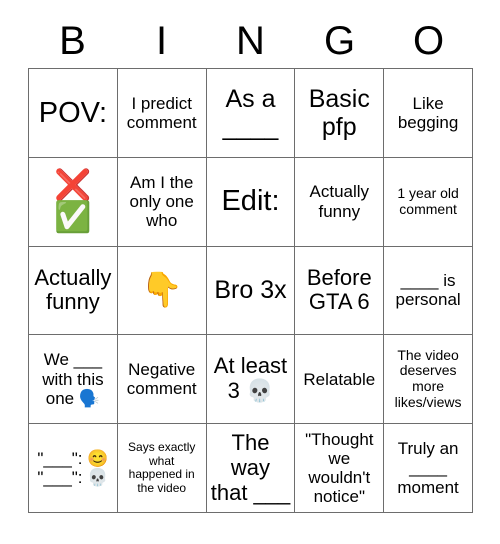  Describe the element at coordinates (161, 41) in the screenshot. I see `bingo-header-letter-i: I` at that location.